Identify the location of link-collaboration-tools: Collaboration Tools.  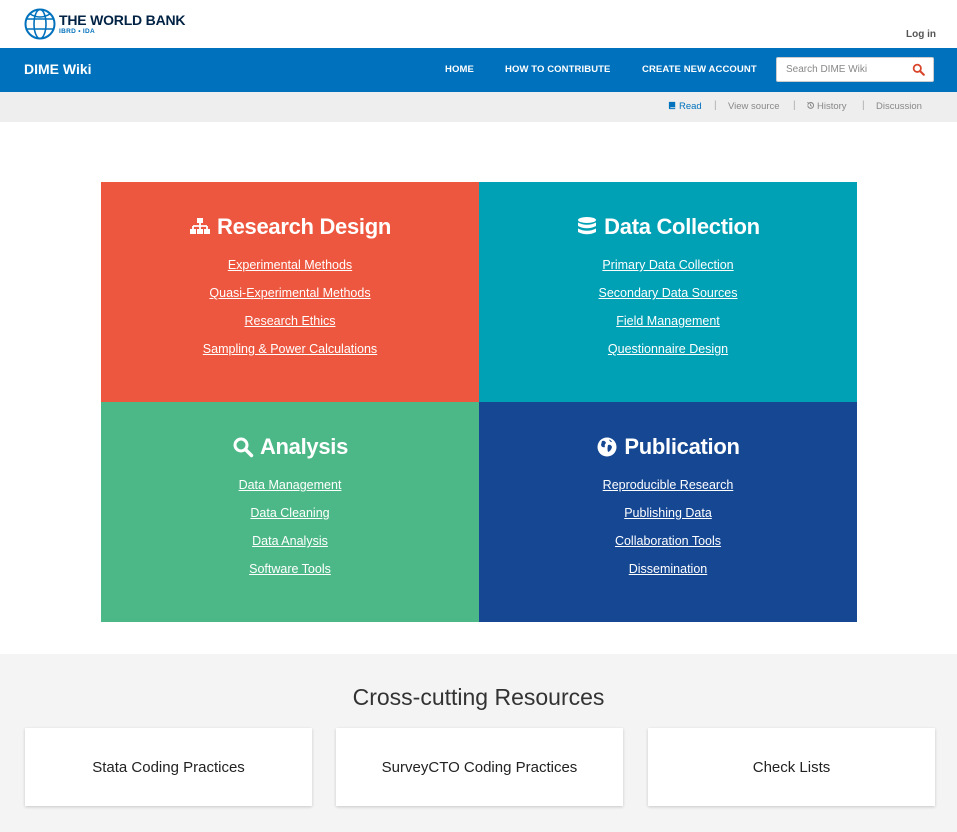
(668, 541).